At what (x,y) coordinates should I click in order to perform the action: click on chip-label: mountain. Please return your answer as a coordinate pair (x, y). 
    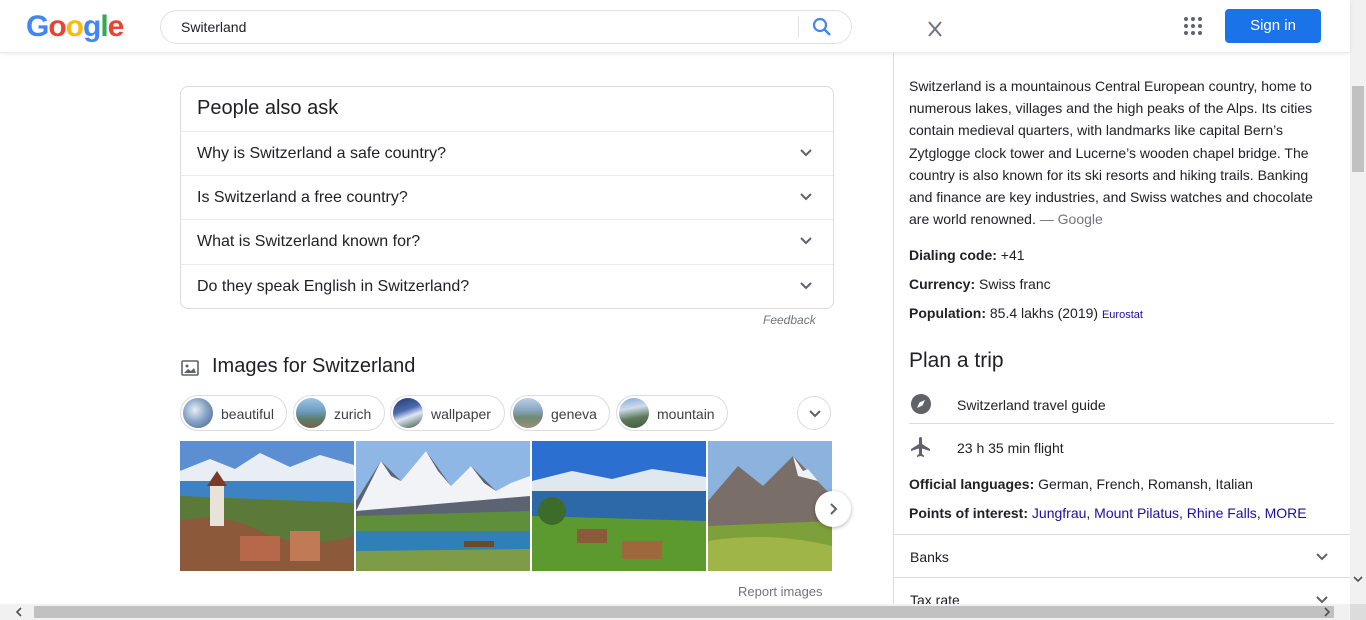
    Looking at the image, I should click on (686, 414).